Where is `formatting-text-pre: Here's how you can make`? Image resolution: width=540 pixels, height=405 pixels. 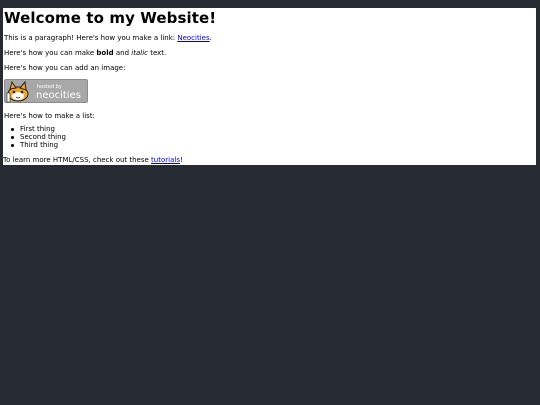 formatting-text-pre: Here's how you can make is located at coordinates (50, 53).